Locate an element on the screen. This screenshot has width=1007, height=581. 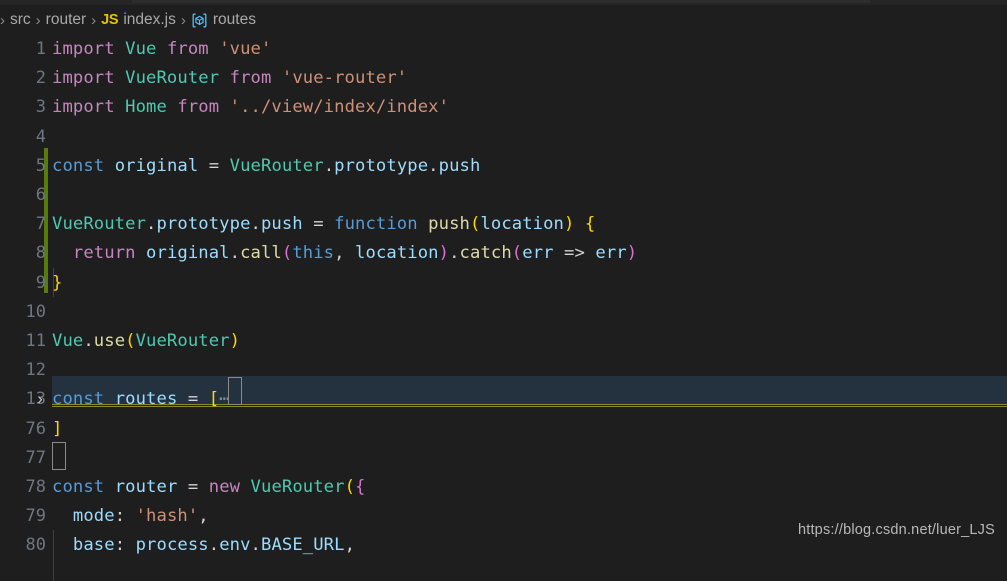
line-number: 77 is located at coordinates (19, 458).